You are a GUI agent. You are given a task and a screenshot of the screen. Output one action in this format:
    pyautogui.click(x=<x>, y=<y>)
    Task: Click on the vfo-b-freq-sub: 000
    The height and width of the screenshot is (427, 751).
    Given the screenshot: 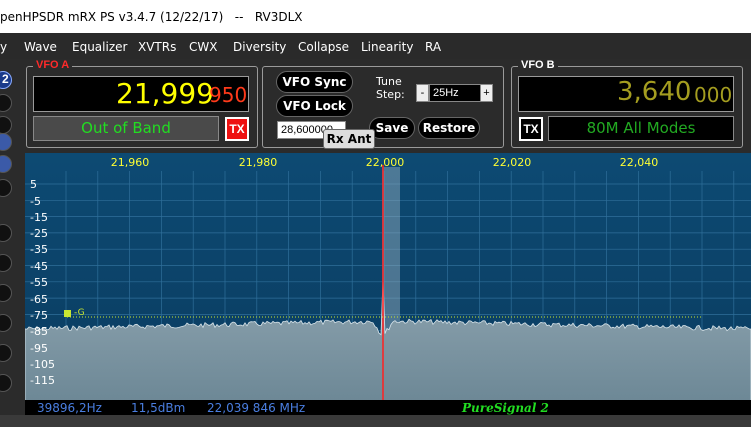 What is the action you would take?
    pyautogui.click(x=713, y=95)
    